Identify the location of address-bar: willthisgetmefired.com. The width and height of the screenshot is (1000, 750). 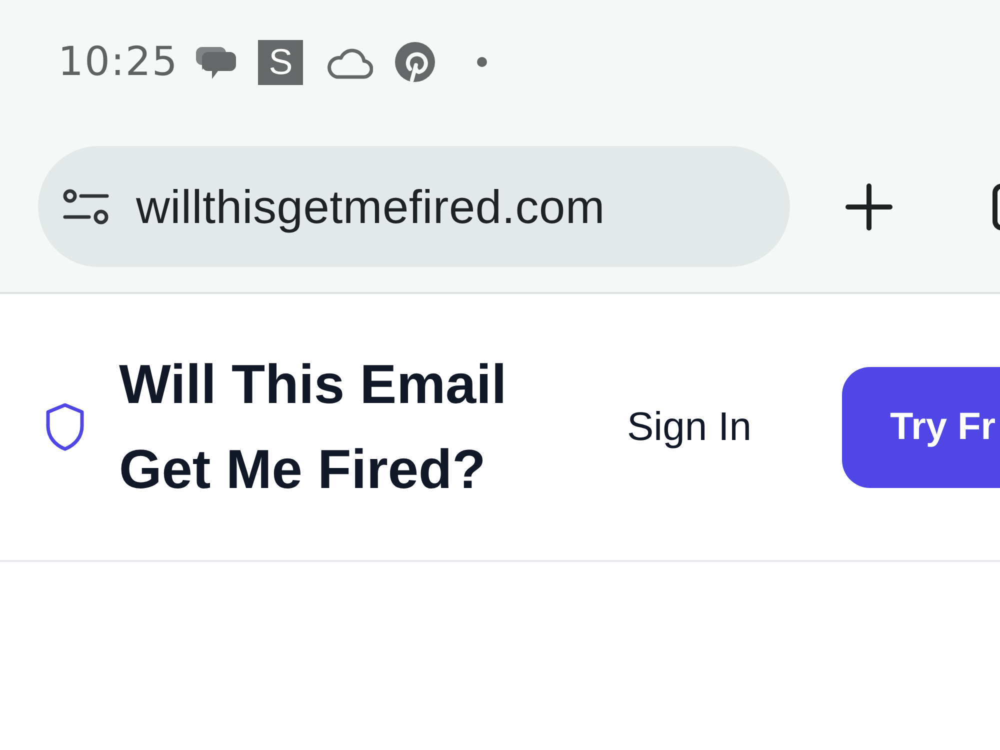
(414, 206).